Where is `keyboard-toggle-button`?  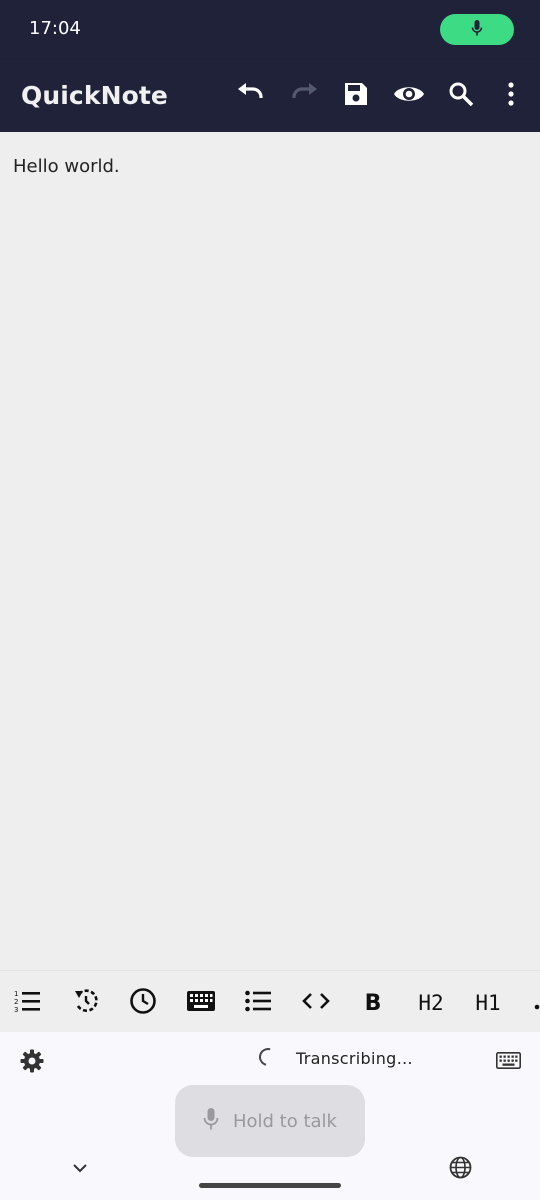 keyboard-toggle-button is located at coordinates (201, 1003).